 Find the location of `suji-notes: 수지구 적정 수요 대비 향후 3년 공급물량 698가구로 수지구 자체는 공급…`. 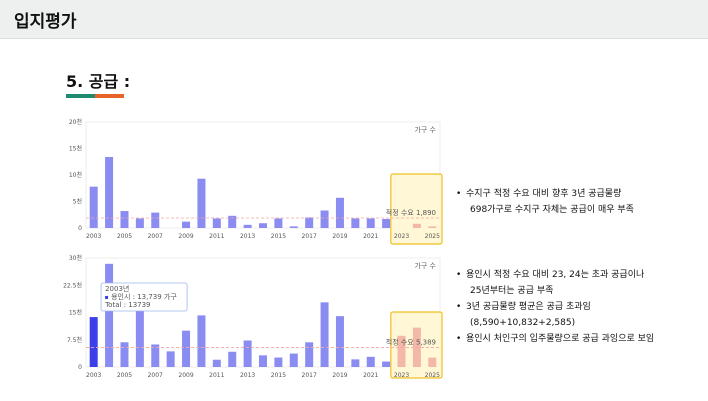

suji-notes: 수지구 적정 수요 대비 향후 3년 공급물량 698가구로 수지구 자체는 공급… is located at coordinates (545, 202).